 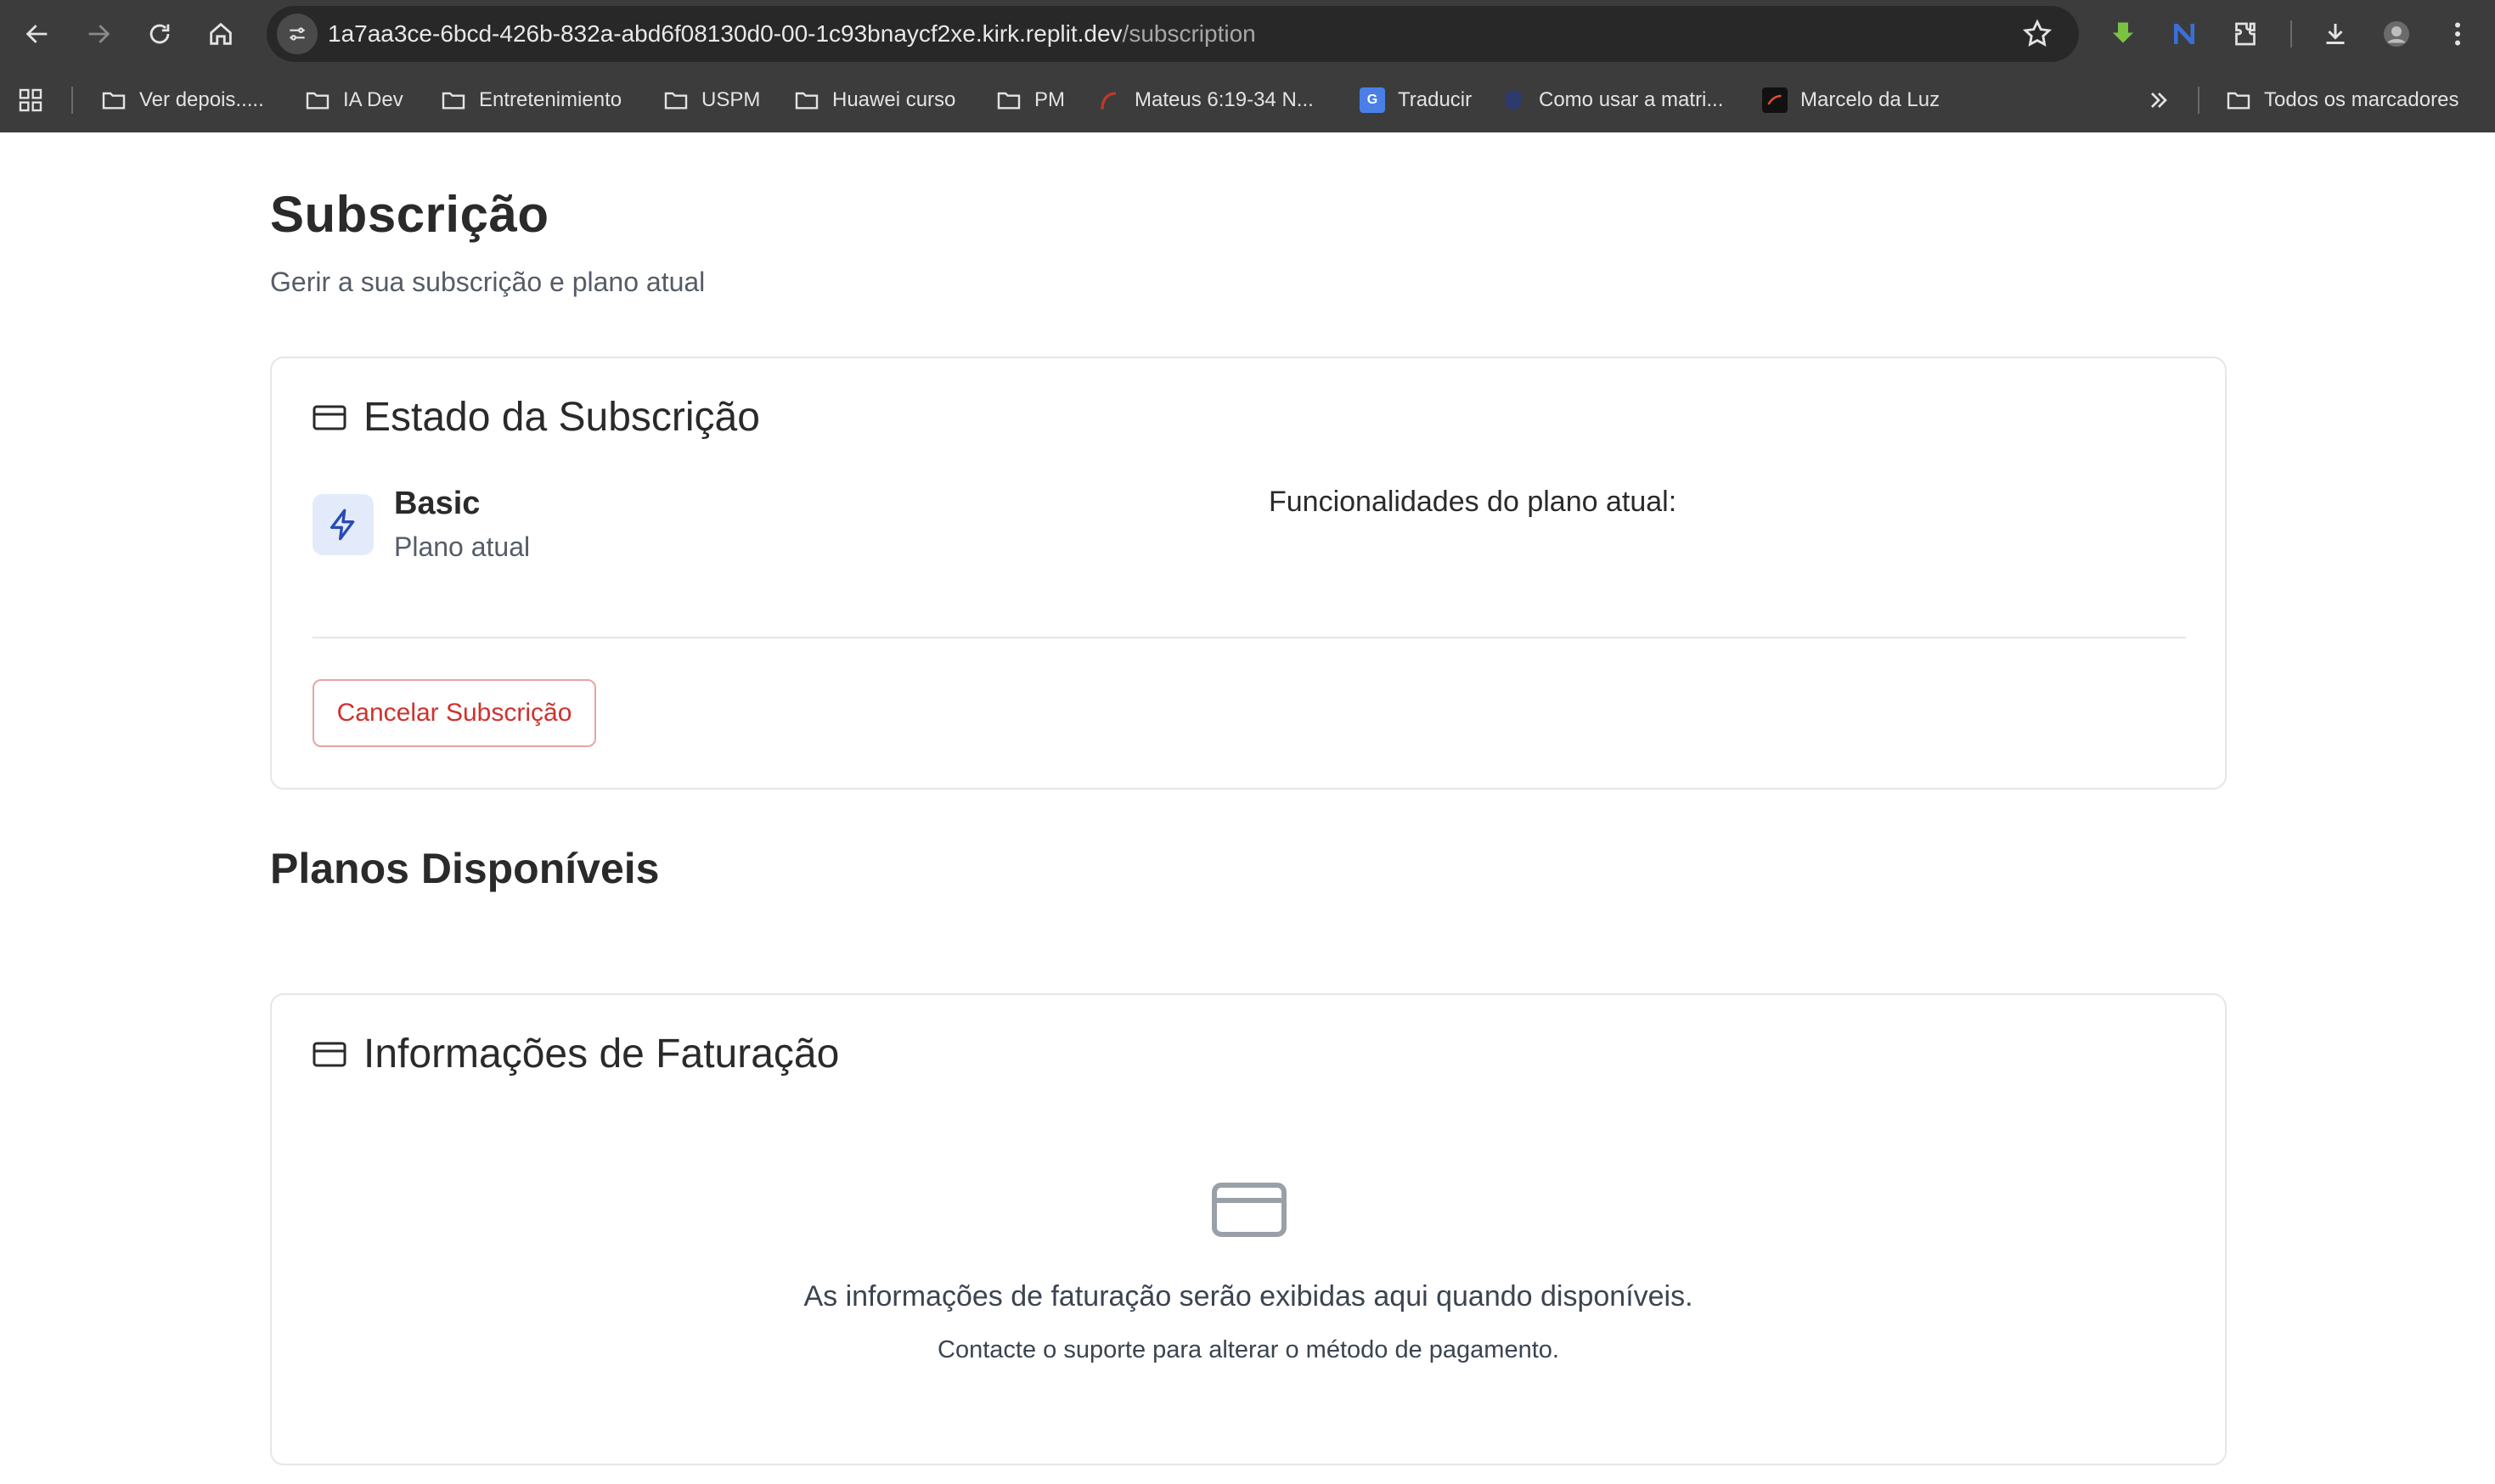 What do you see at coordinates (1049, 100) in the screenshot?
I see `bookmark-label: PM` at bounding box center [1049, 100].